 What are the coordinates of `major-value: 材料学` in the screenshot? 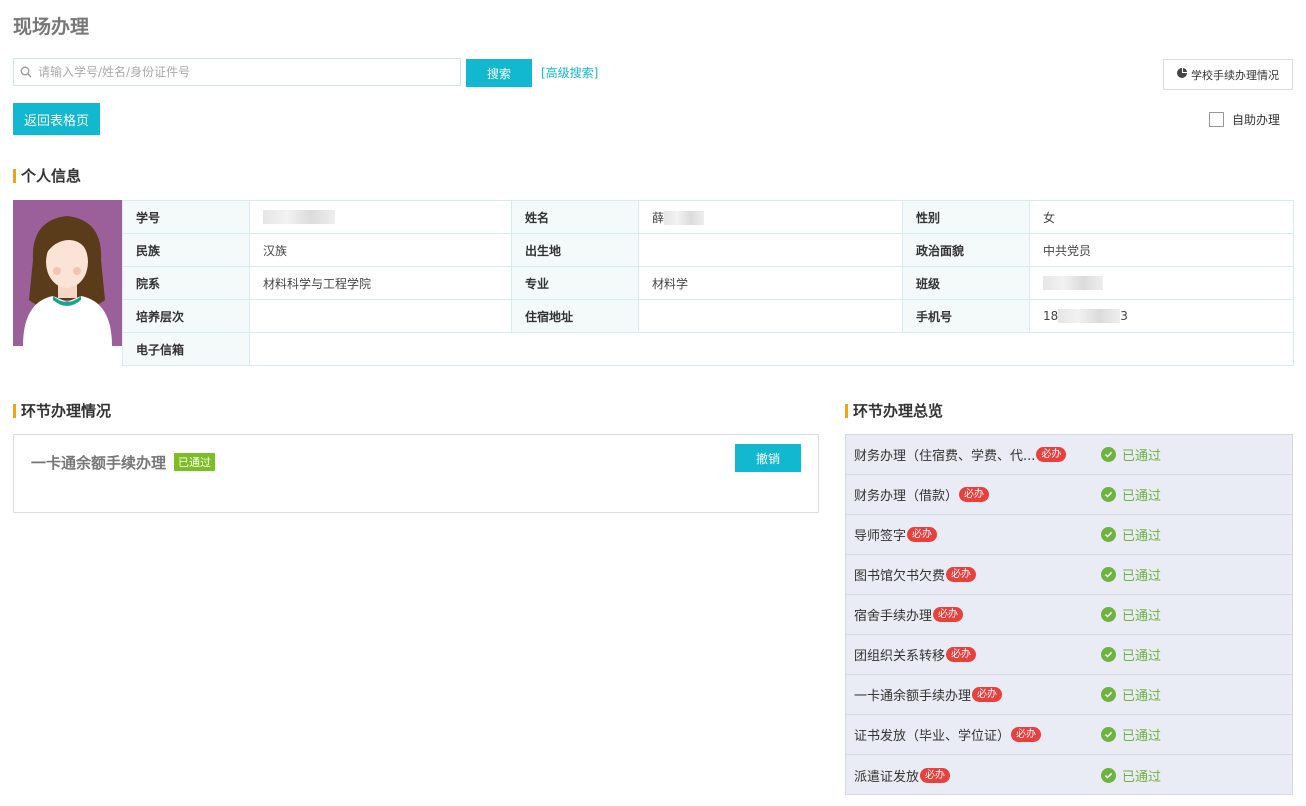 It's located at (770, 283).